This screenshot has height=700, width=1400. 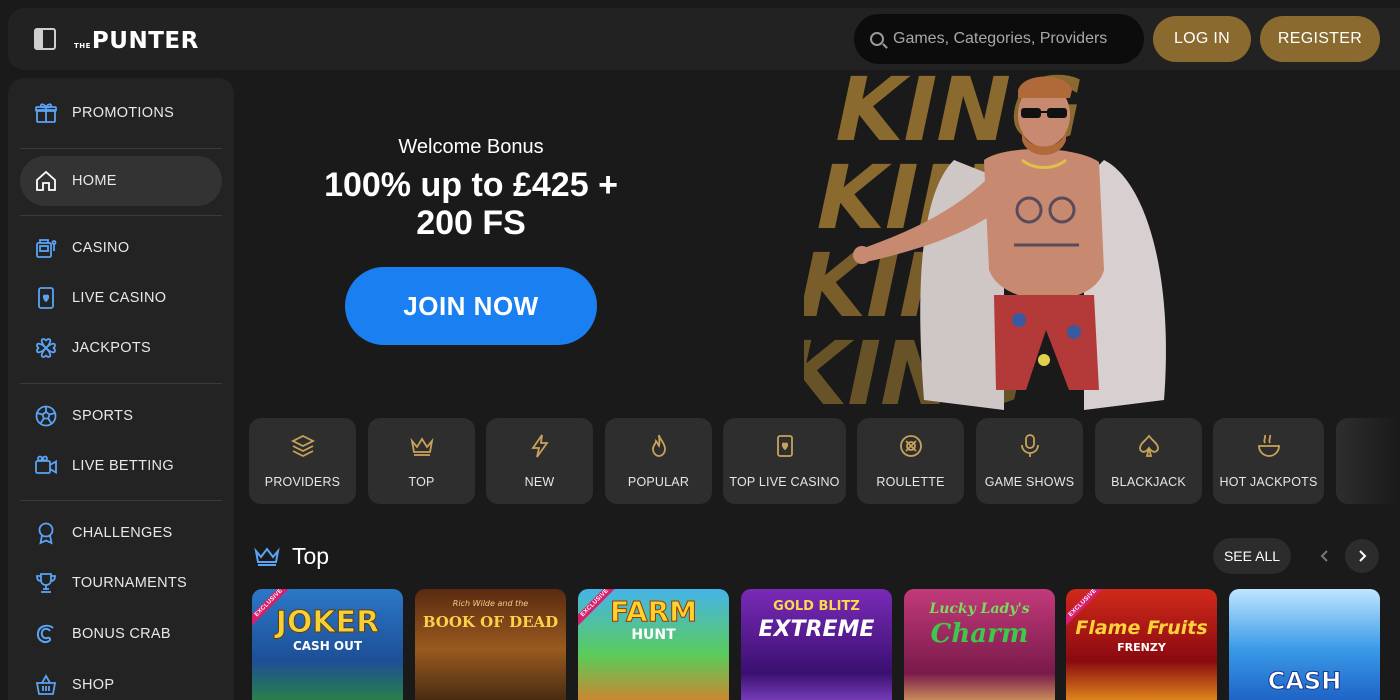 What do you see at coordinates (658, 461) in the screenshot?
I see `category-popular: POPULAR` at bounding box center [658, 461].